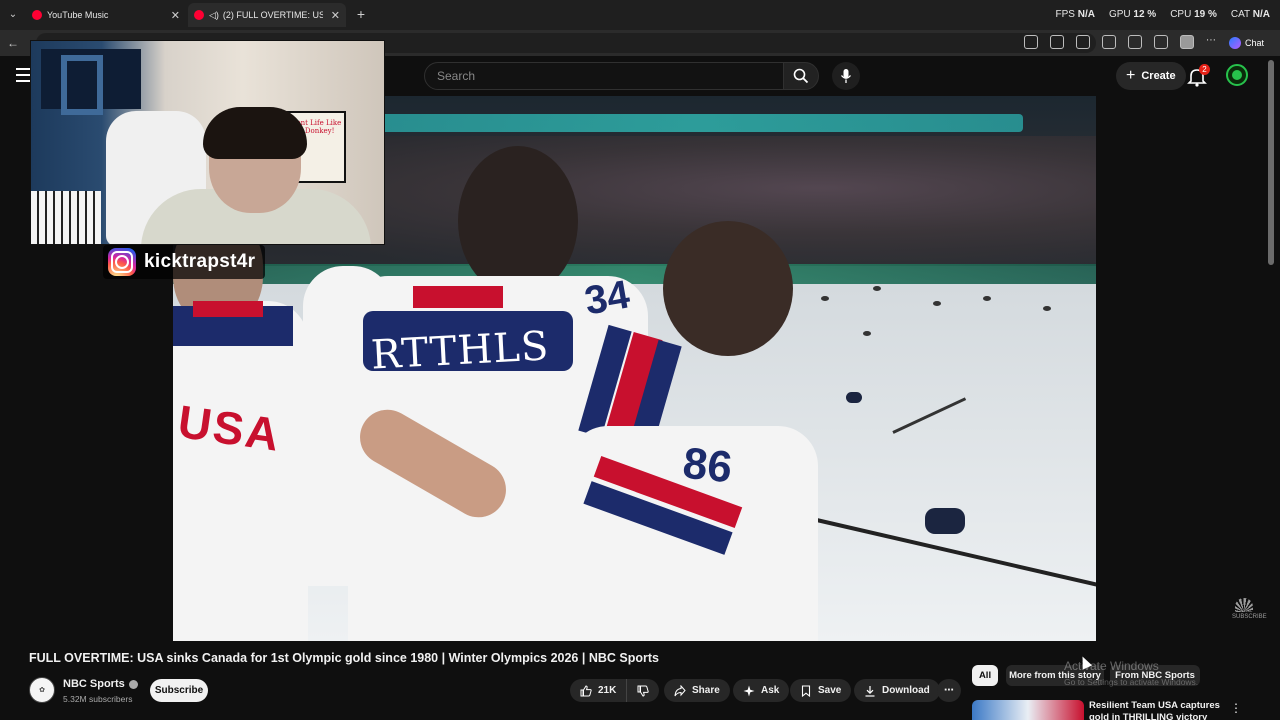 Image resolution: width=1280 pixels, height=720 pixels. I want to click on arena-banner, so click(698, 123).